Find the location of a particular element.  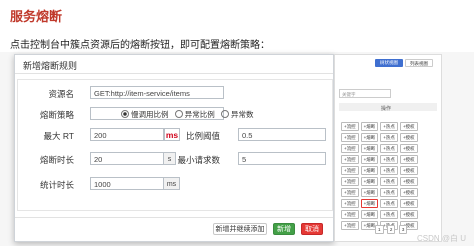

dialog-title-divider is located at coordinates (174, 73).